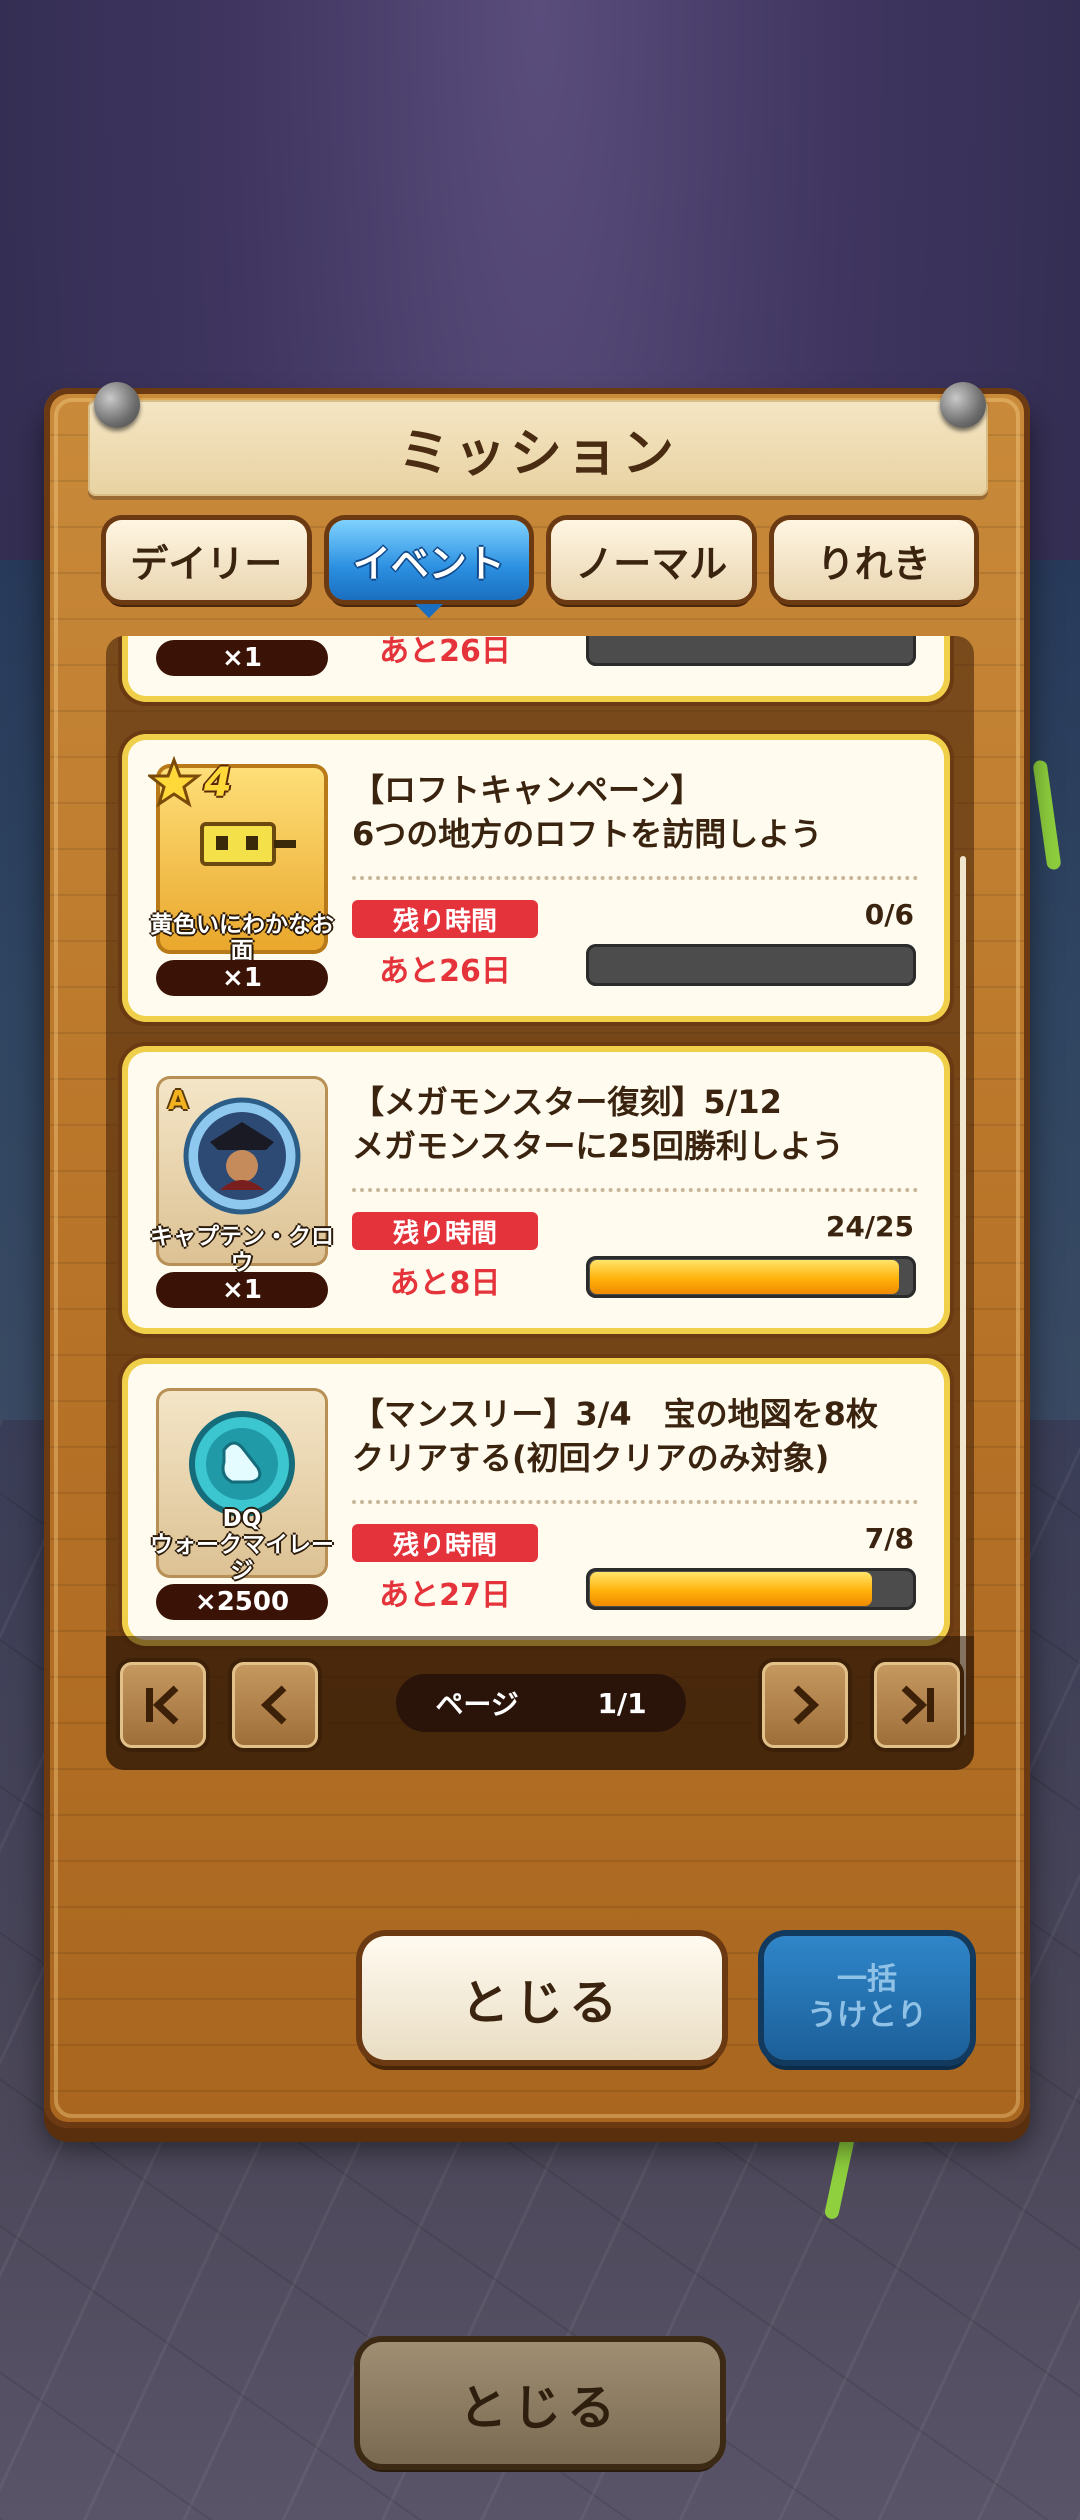 The width and height of the screenshot is (1080, 2520). I want to click on reward-name: DQ ウォークマイレージ, so click(242, 1545).